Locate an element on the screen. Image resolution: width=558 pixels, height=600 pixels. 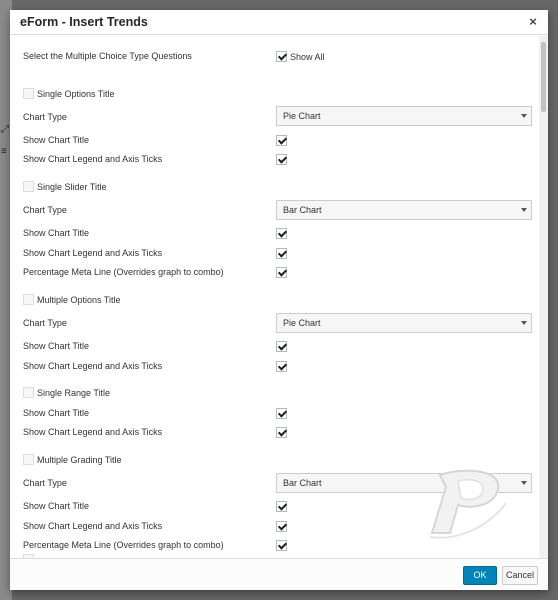
ok-button: OK is located at coordinates (480, 575).